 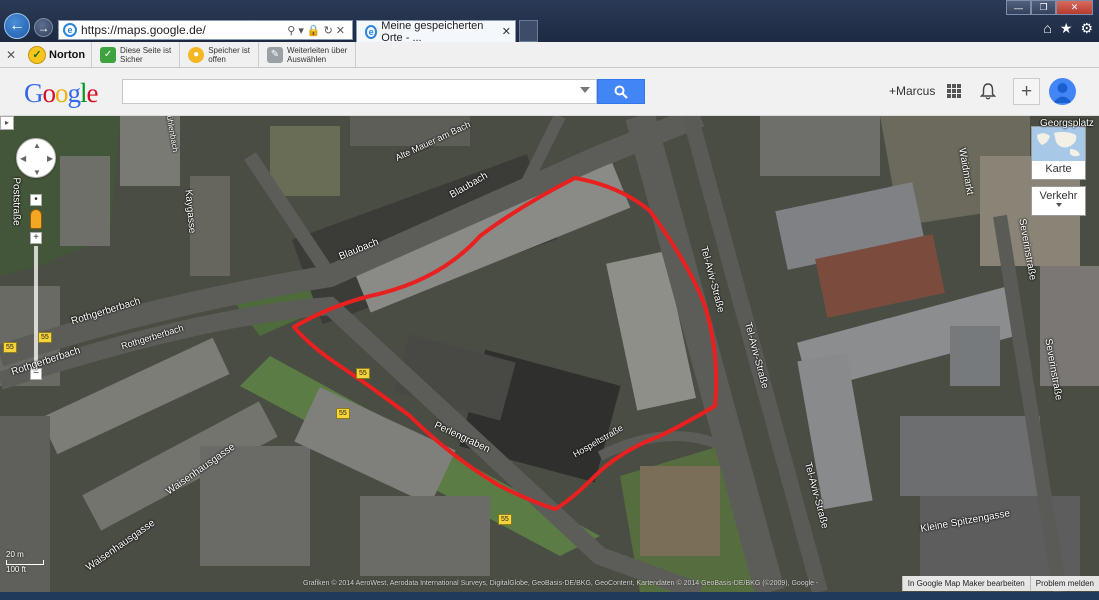 What do you see at coordinates (954, 91) in the screenshot?
I see `apps-grid-icon` at bounding box center [954, 91].